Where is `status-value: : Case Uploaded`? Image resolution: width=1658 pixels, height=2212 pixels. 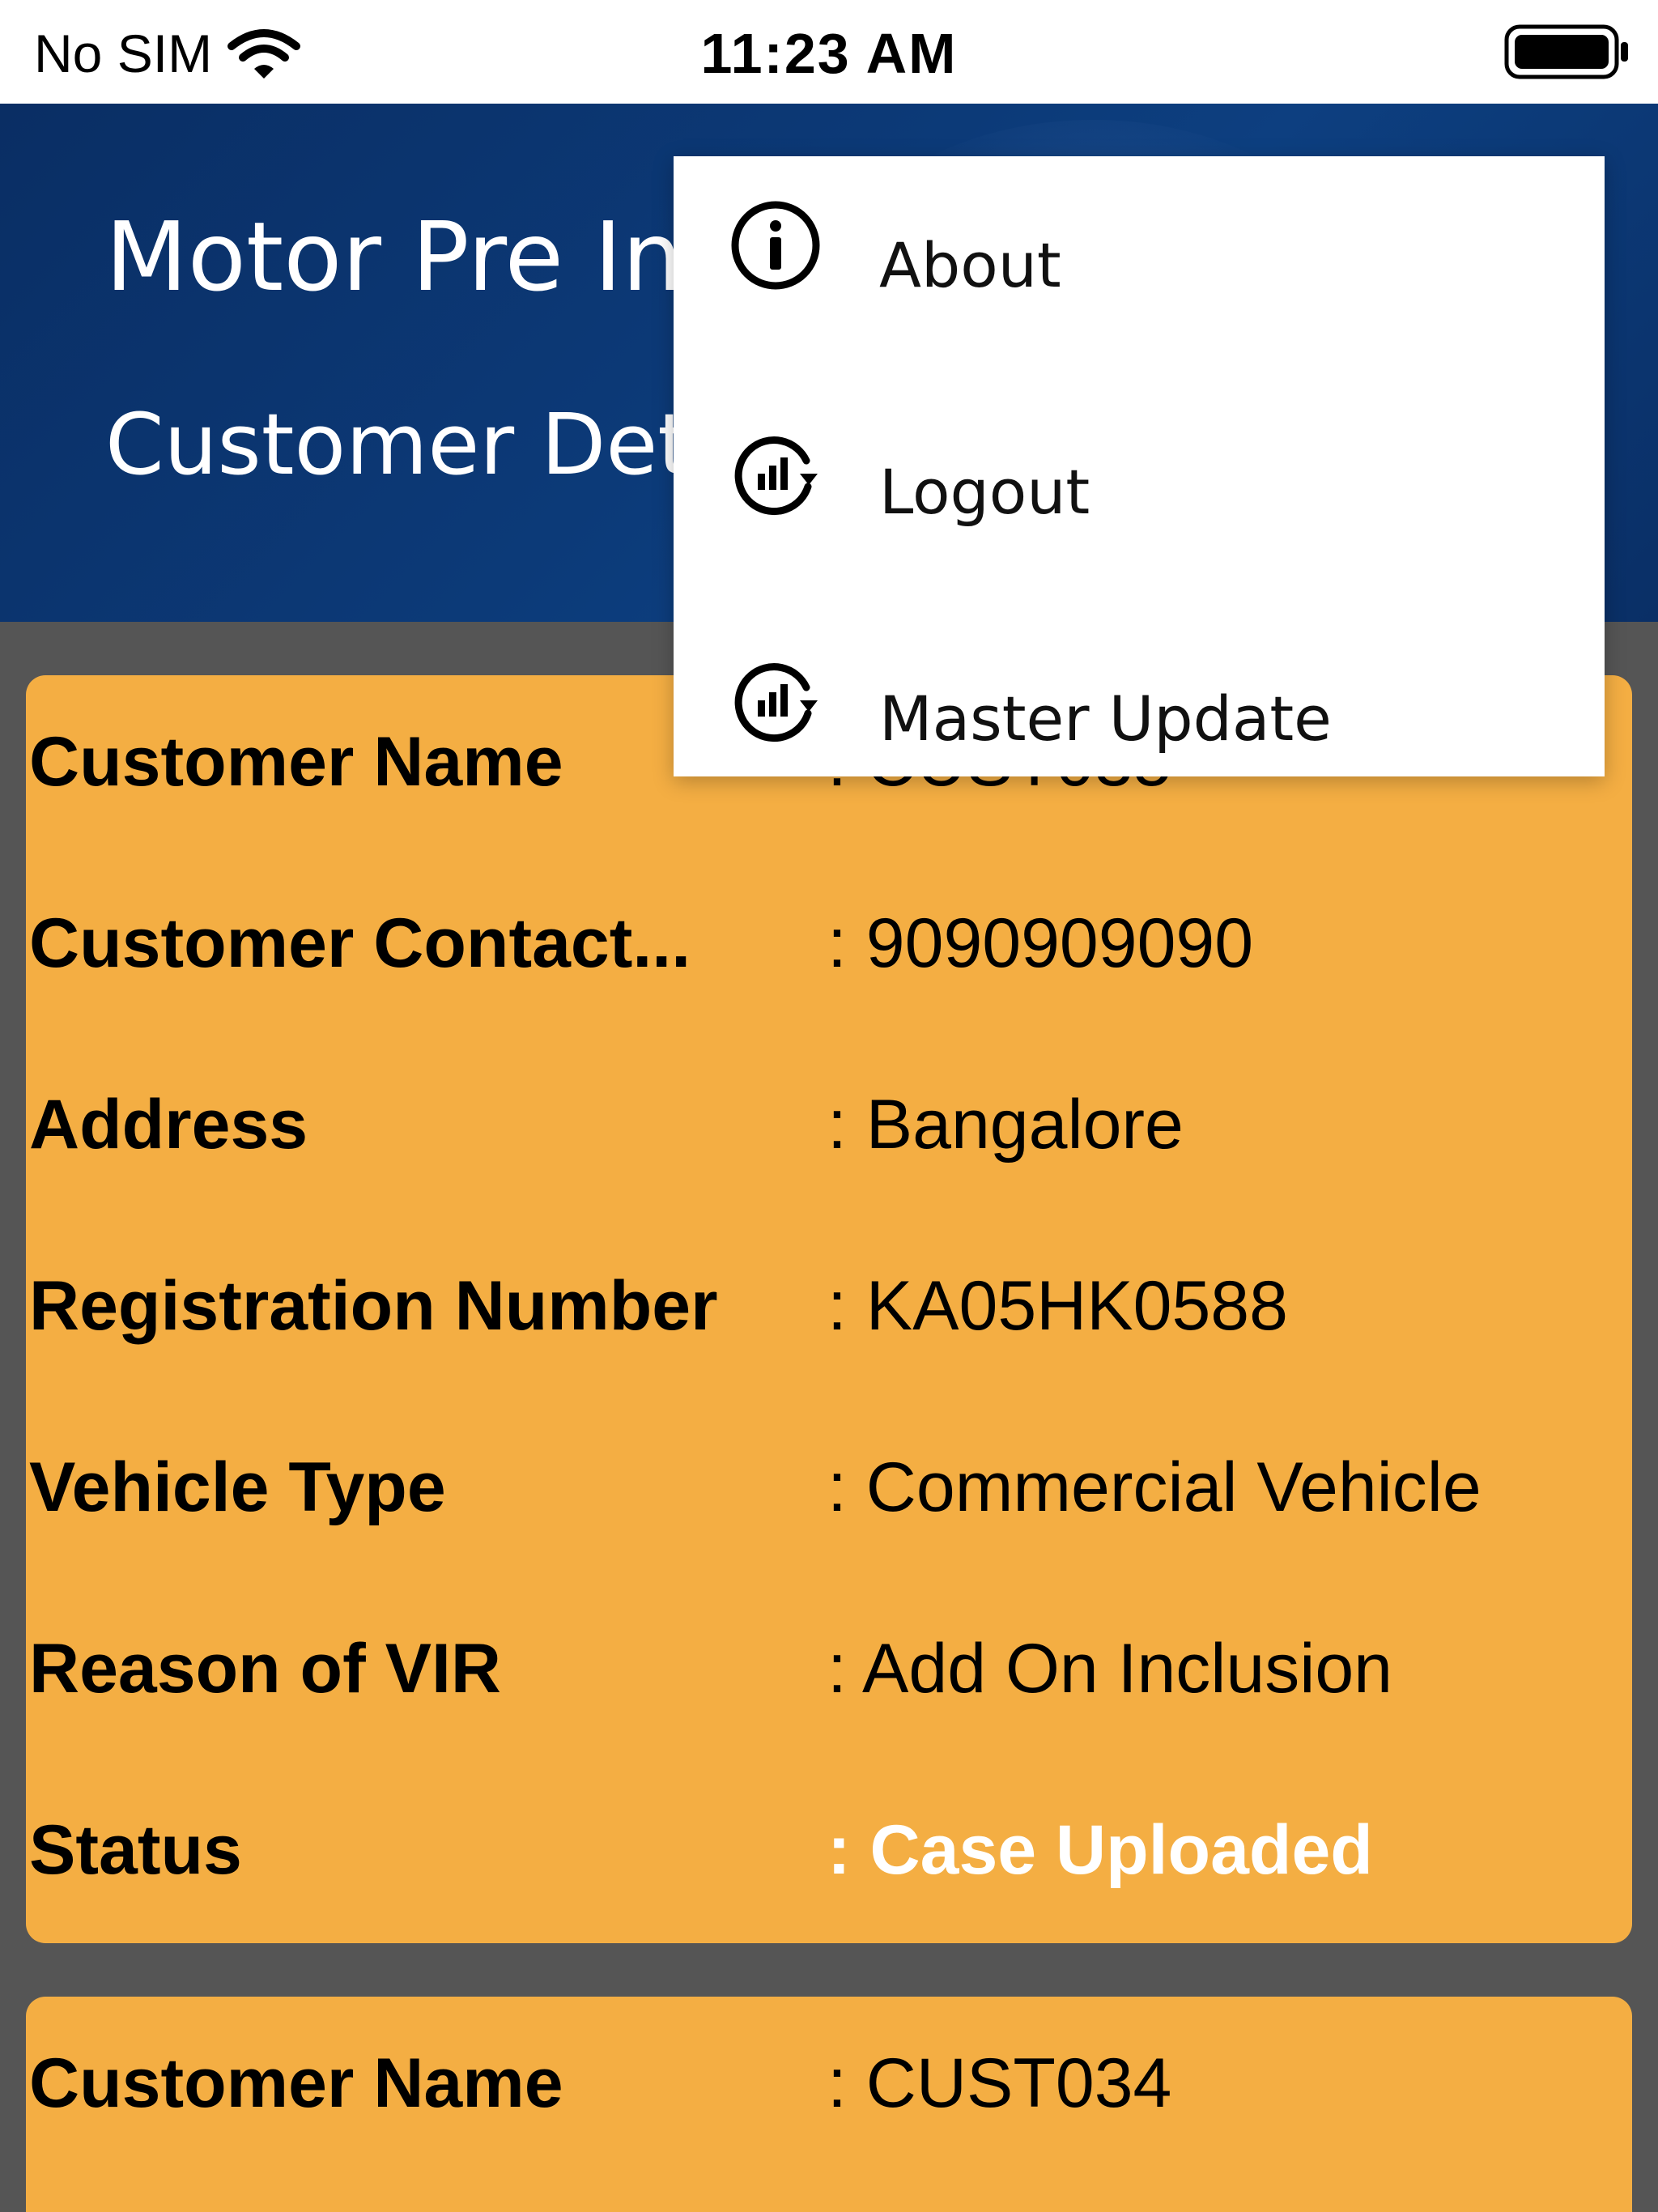
status-value: : Case Uploaded is located at coordinates (1100, 1850).